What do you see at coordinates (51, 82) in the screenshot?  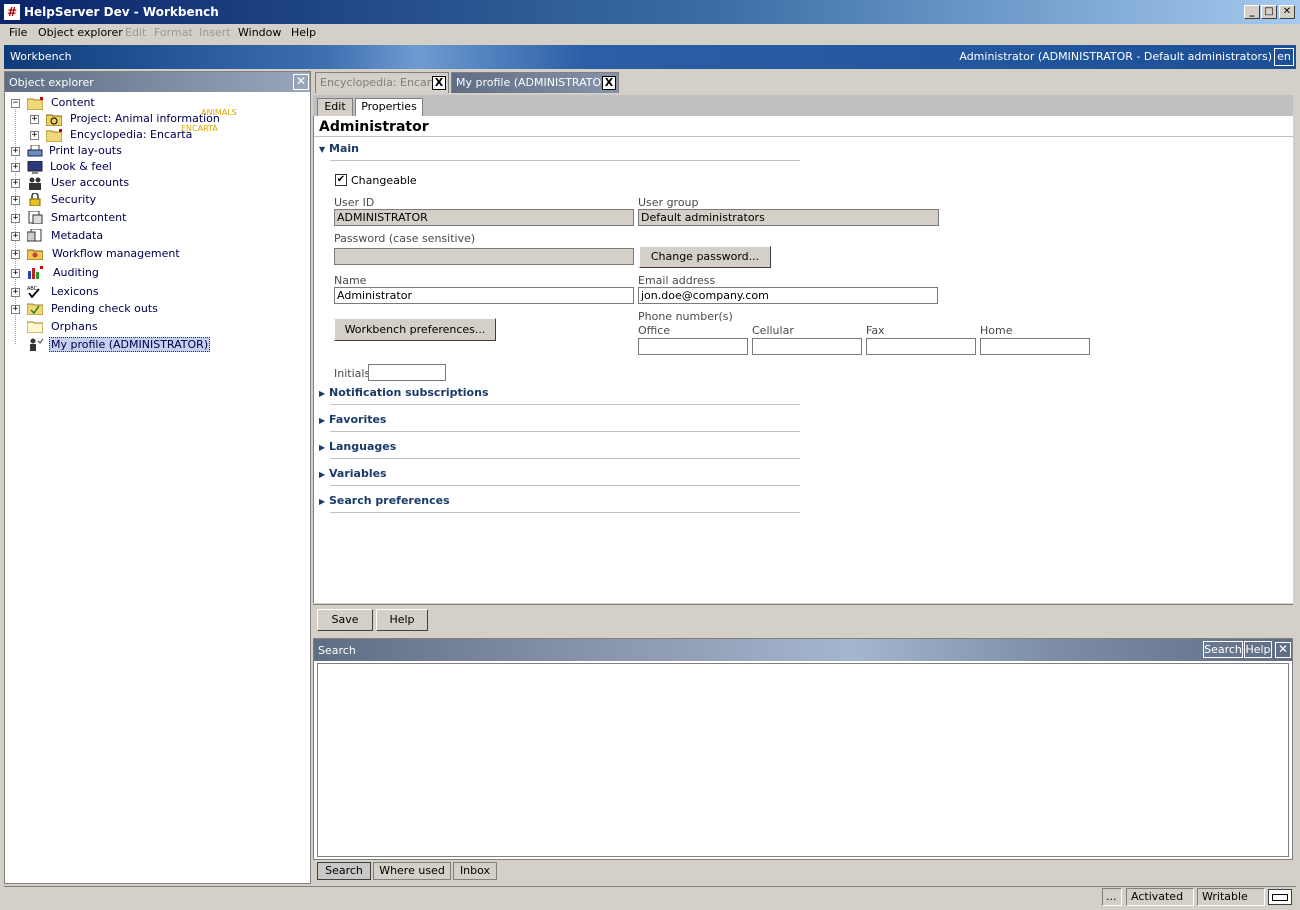 I see `object-explorer-title: Object explorer` at bounding box center [51, 82].